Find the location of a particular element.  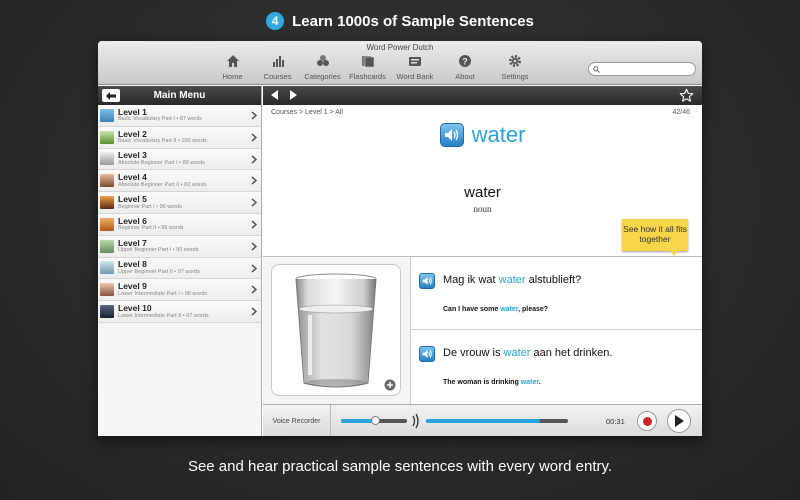

level-name: Level 7 is located at coordinates (132, 242).